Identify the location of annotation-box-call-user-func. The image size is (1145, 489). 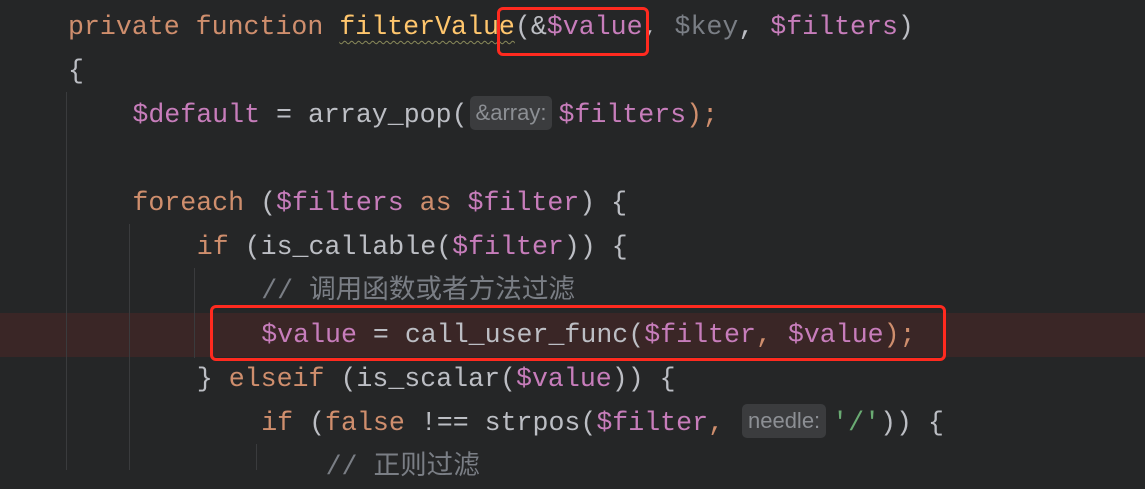
(578, 333).